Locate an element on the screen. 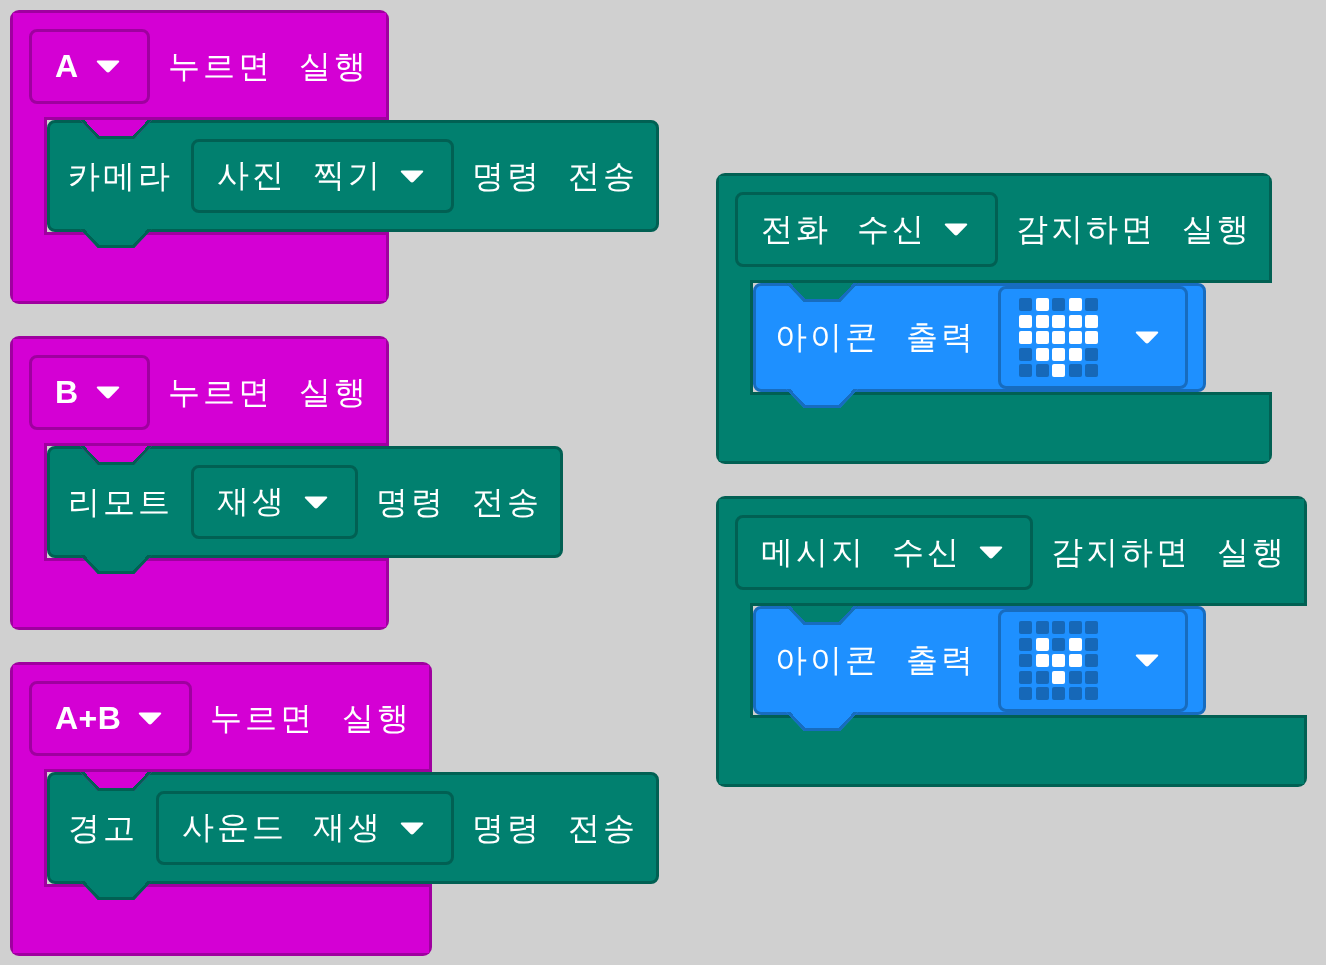 Image resolution: width=1326 pixels, height=965 pixels. option-dropdown: 재생 is located at coordinates (274, 502).